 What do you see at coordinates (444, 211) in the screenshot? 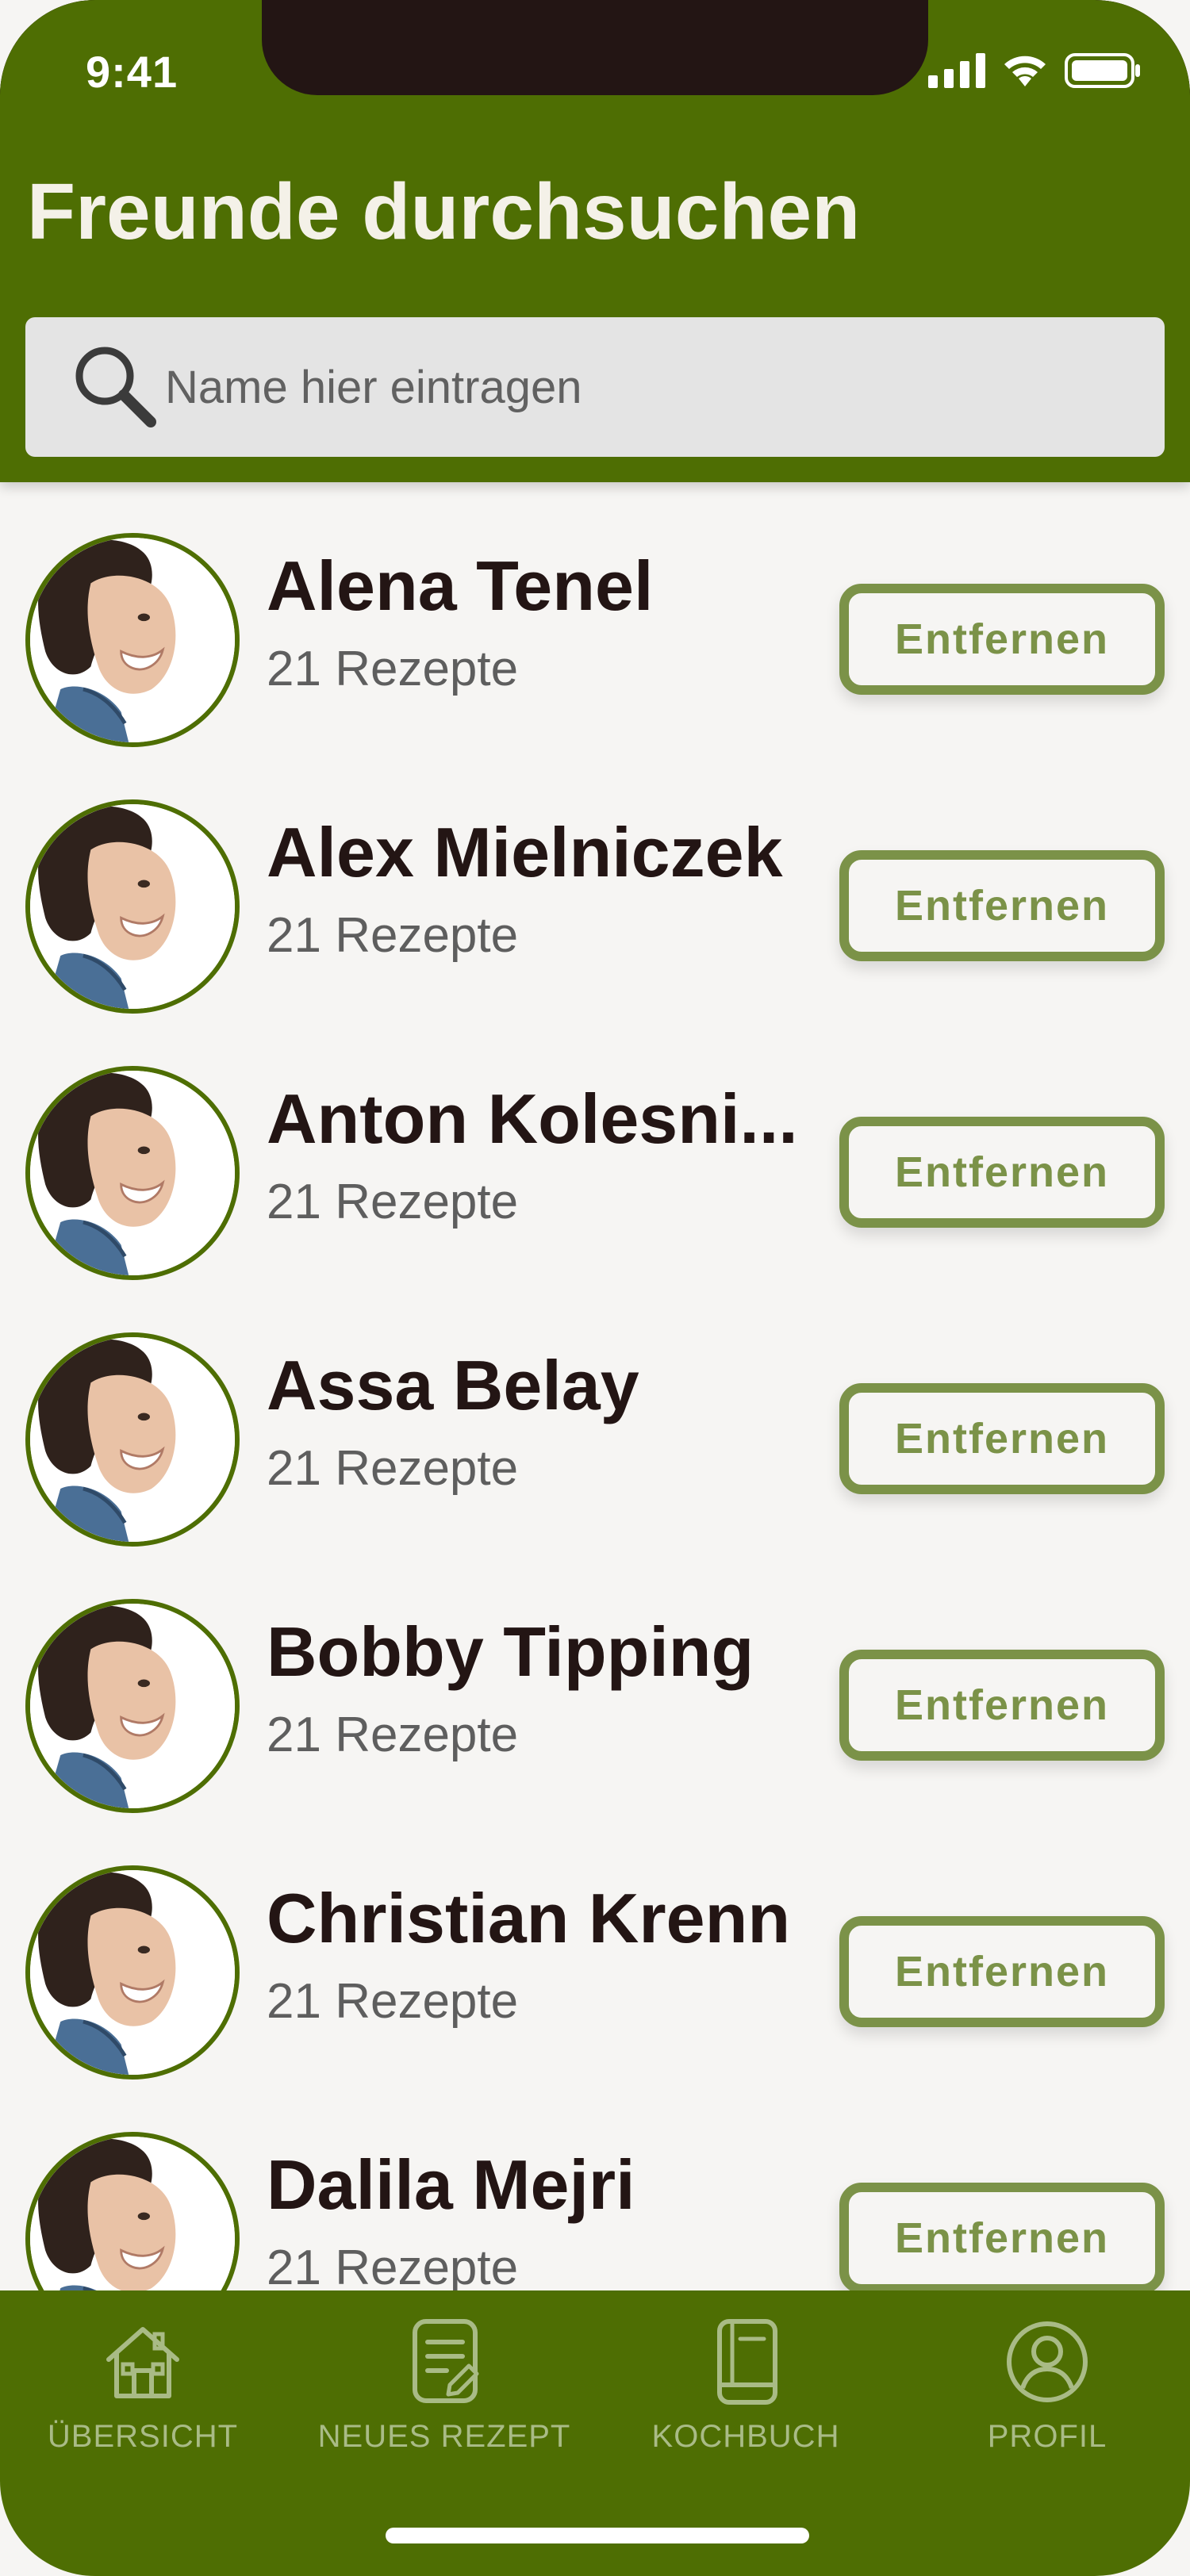
I see `page-title: Freunde durchsuchen` at bounding box center [444, 211].